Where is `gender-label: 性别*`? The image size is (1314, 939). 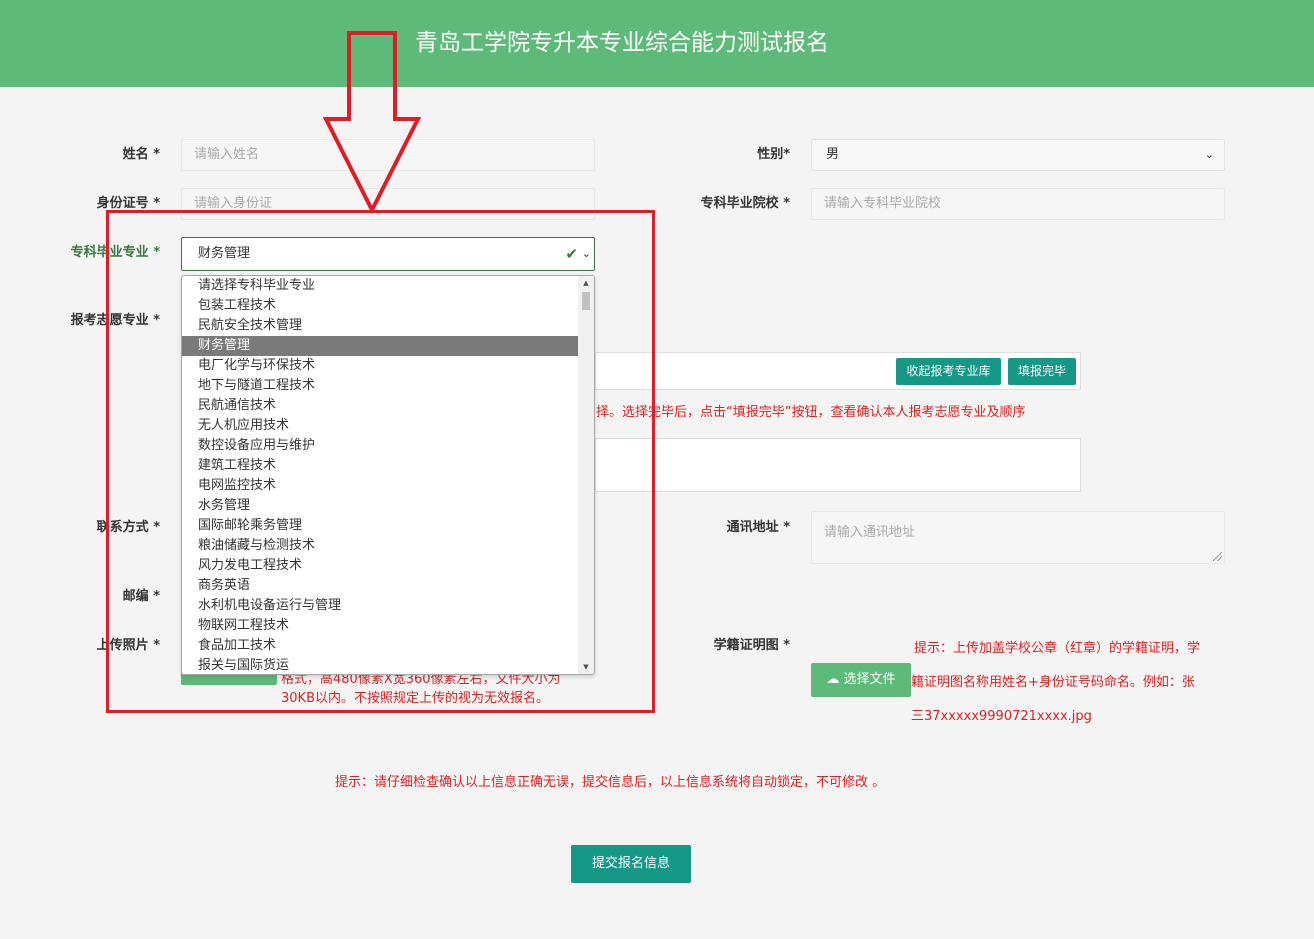 gender-label: 性别* is located at coordinates (773, 154).